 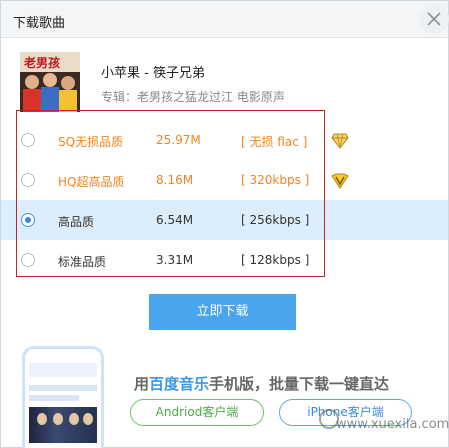 What do you see at coordinates (275, 180) in the screenshot?
I see `quality-format: [ 320kbps ]` at bounding box center [275, 180].